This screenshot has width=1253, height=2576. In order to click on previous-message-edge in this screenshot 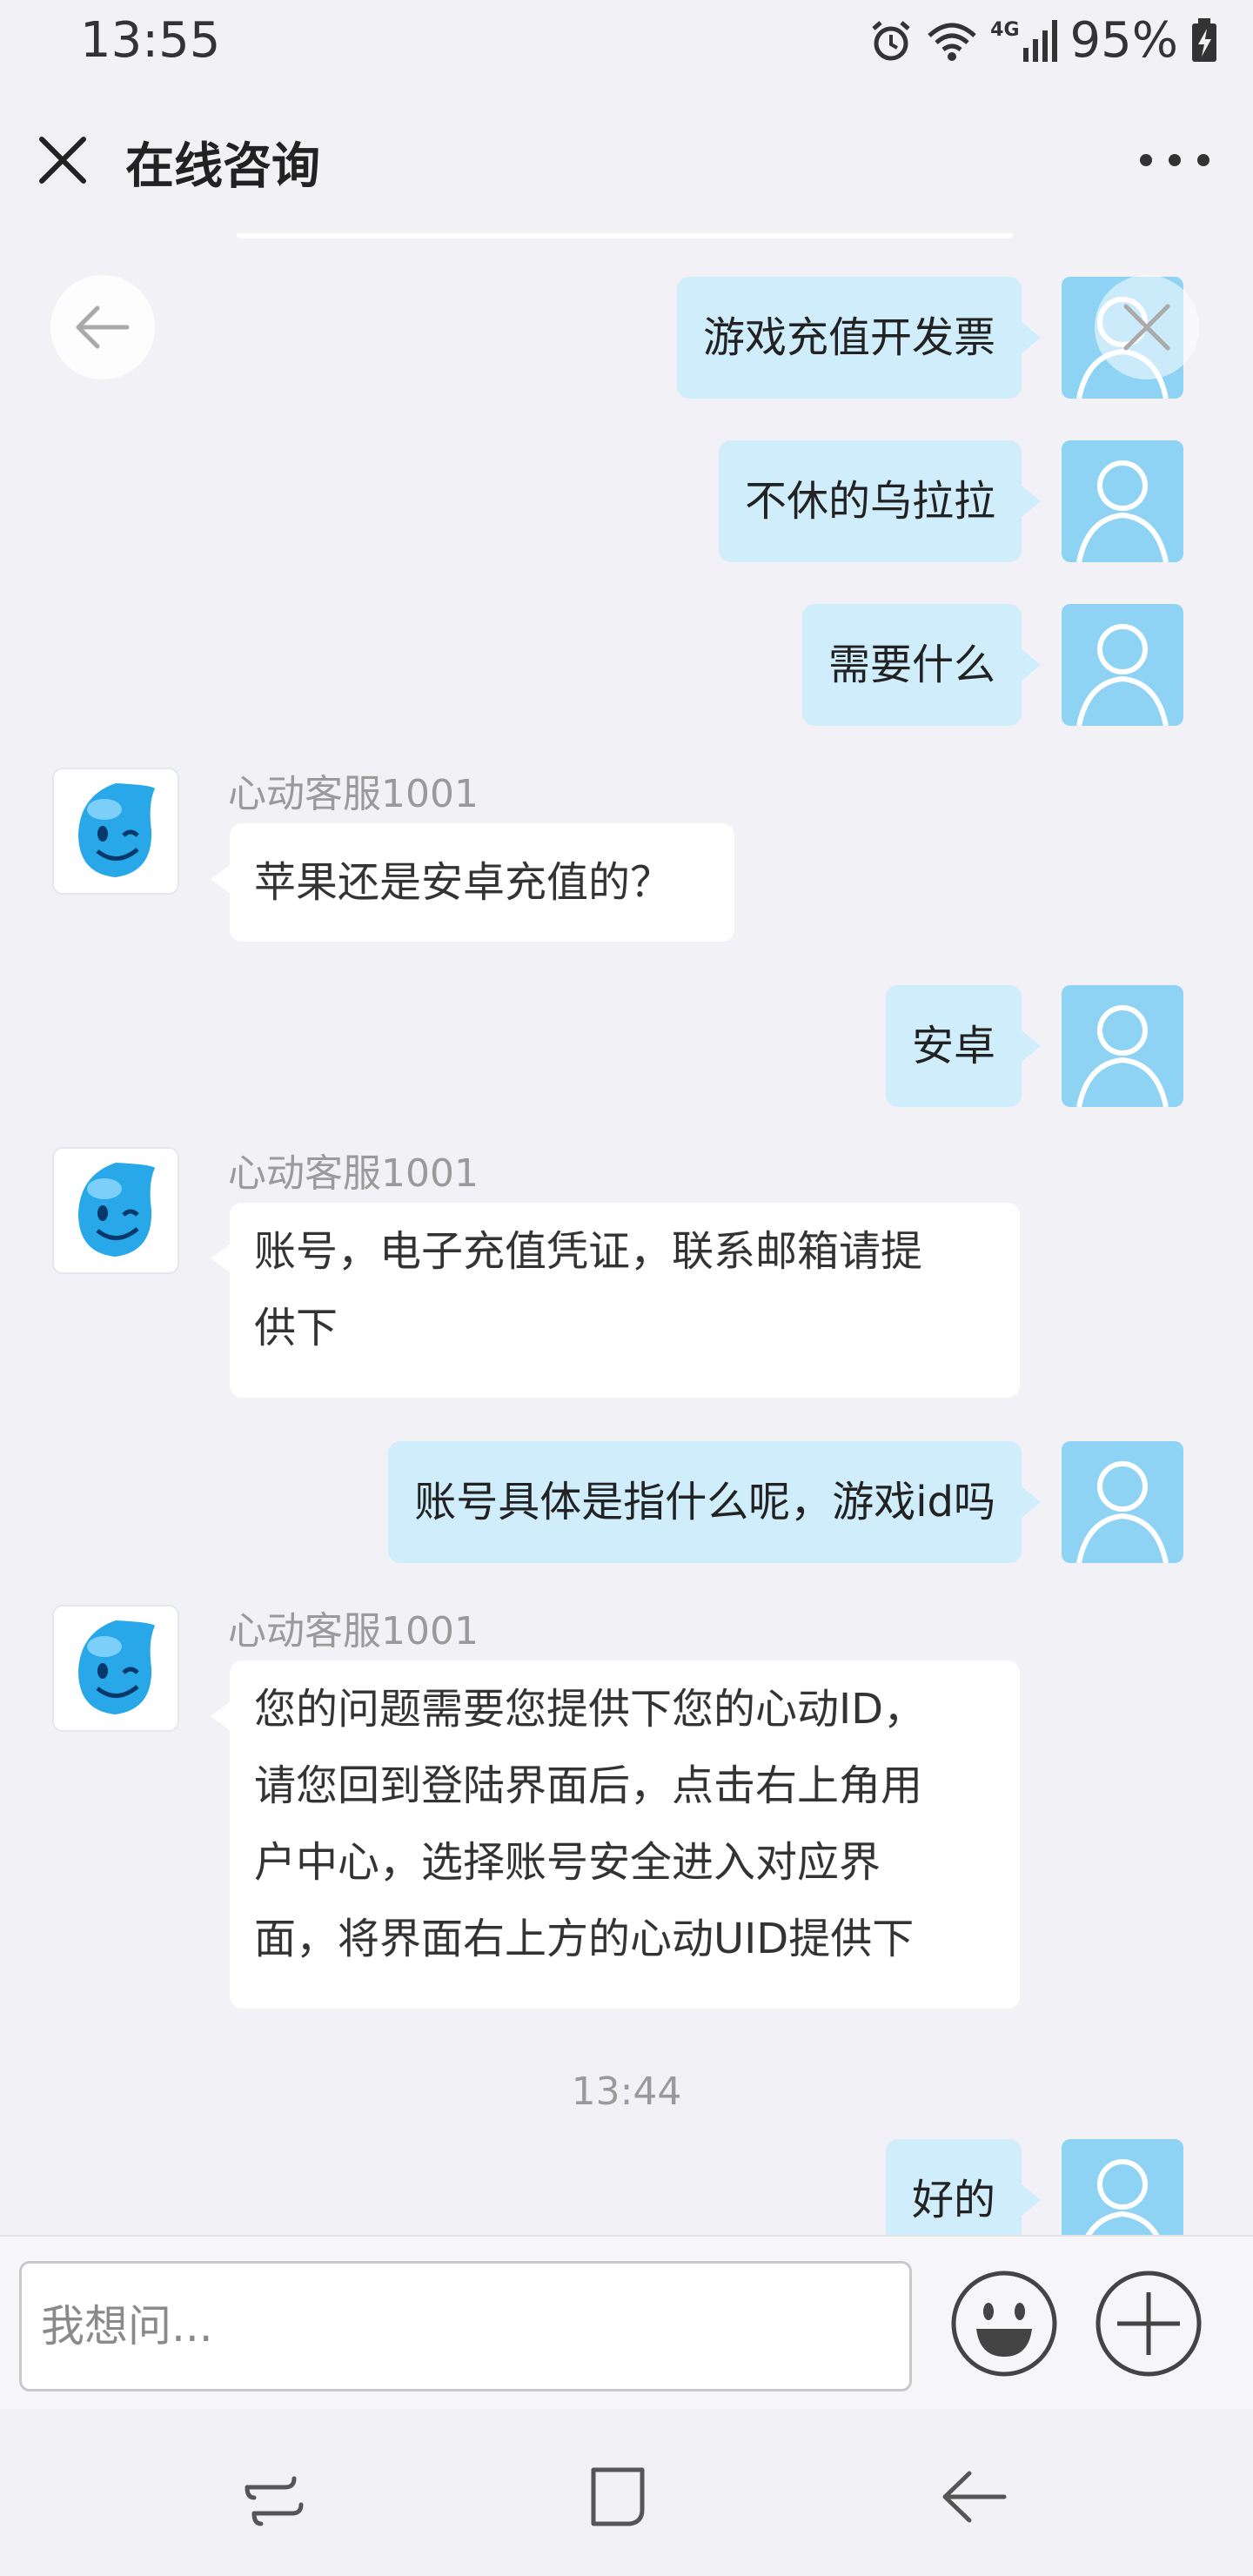, I will do `click(625, 235)`.